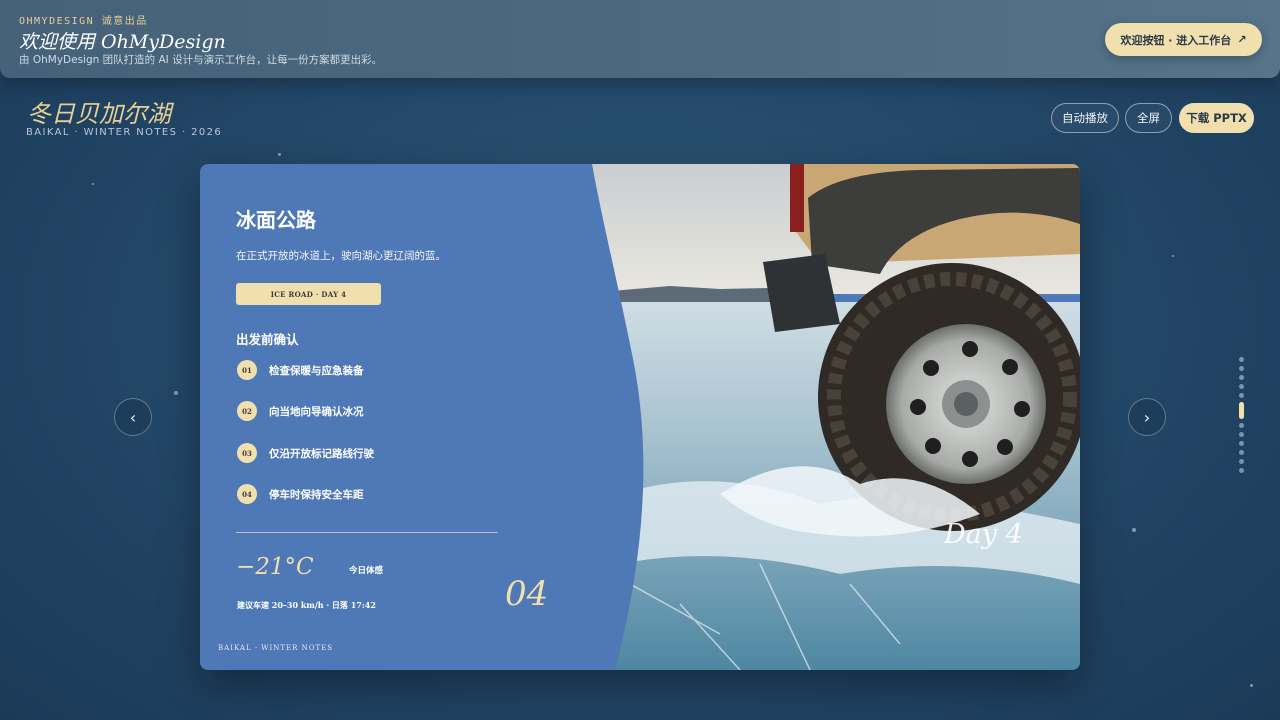 The height and width of the screenshot is (720, 1280). What do you see at coordinates (267, 339) in the screenshot?
I see `checklist-title: 出发前确认` at bounding box center [267, 339].